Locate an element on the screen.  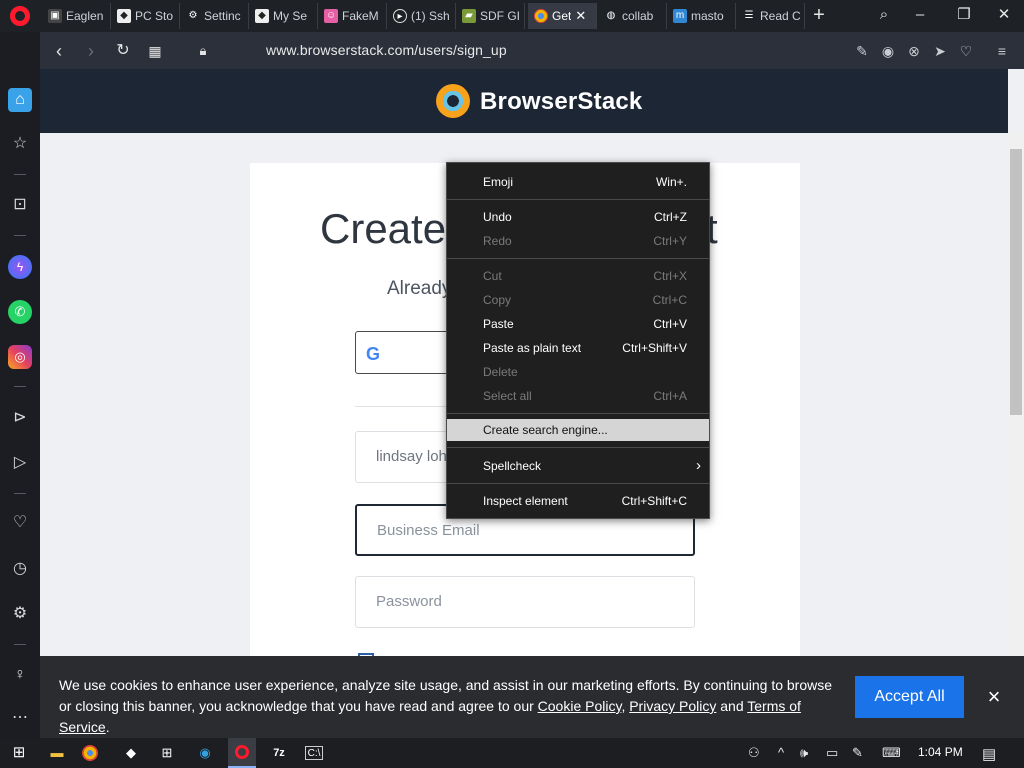
store-icon: ⊞ is located at coordinates (167, 753).